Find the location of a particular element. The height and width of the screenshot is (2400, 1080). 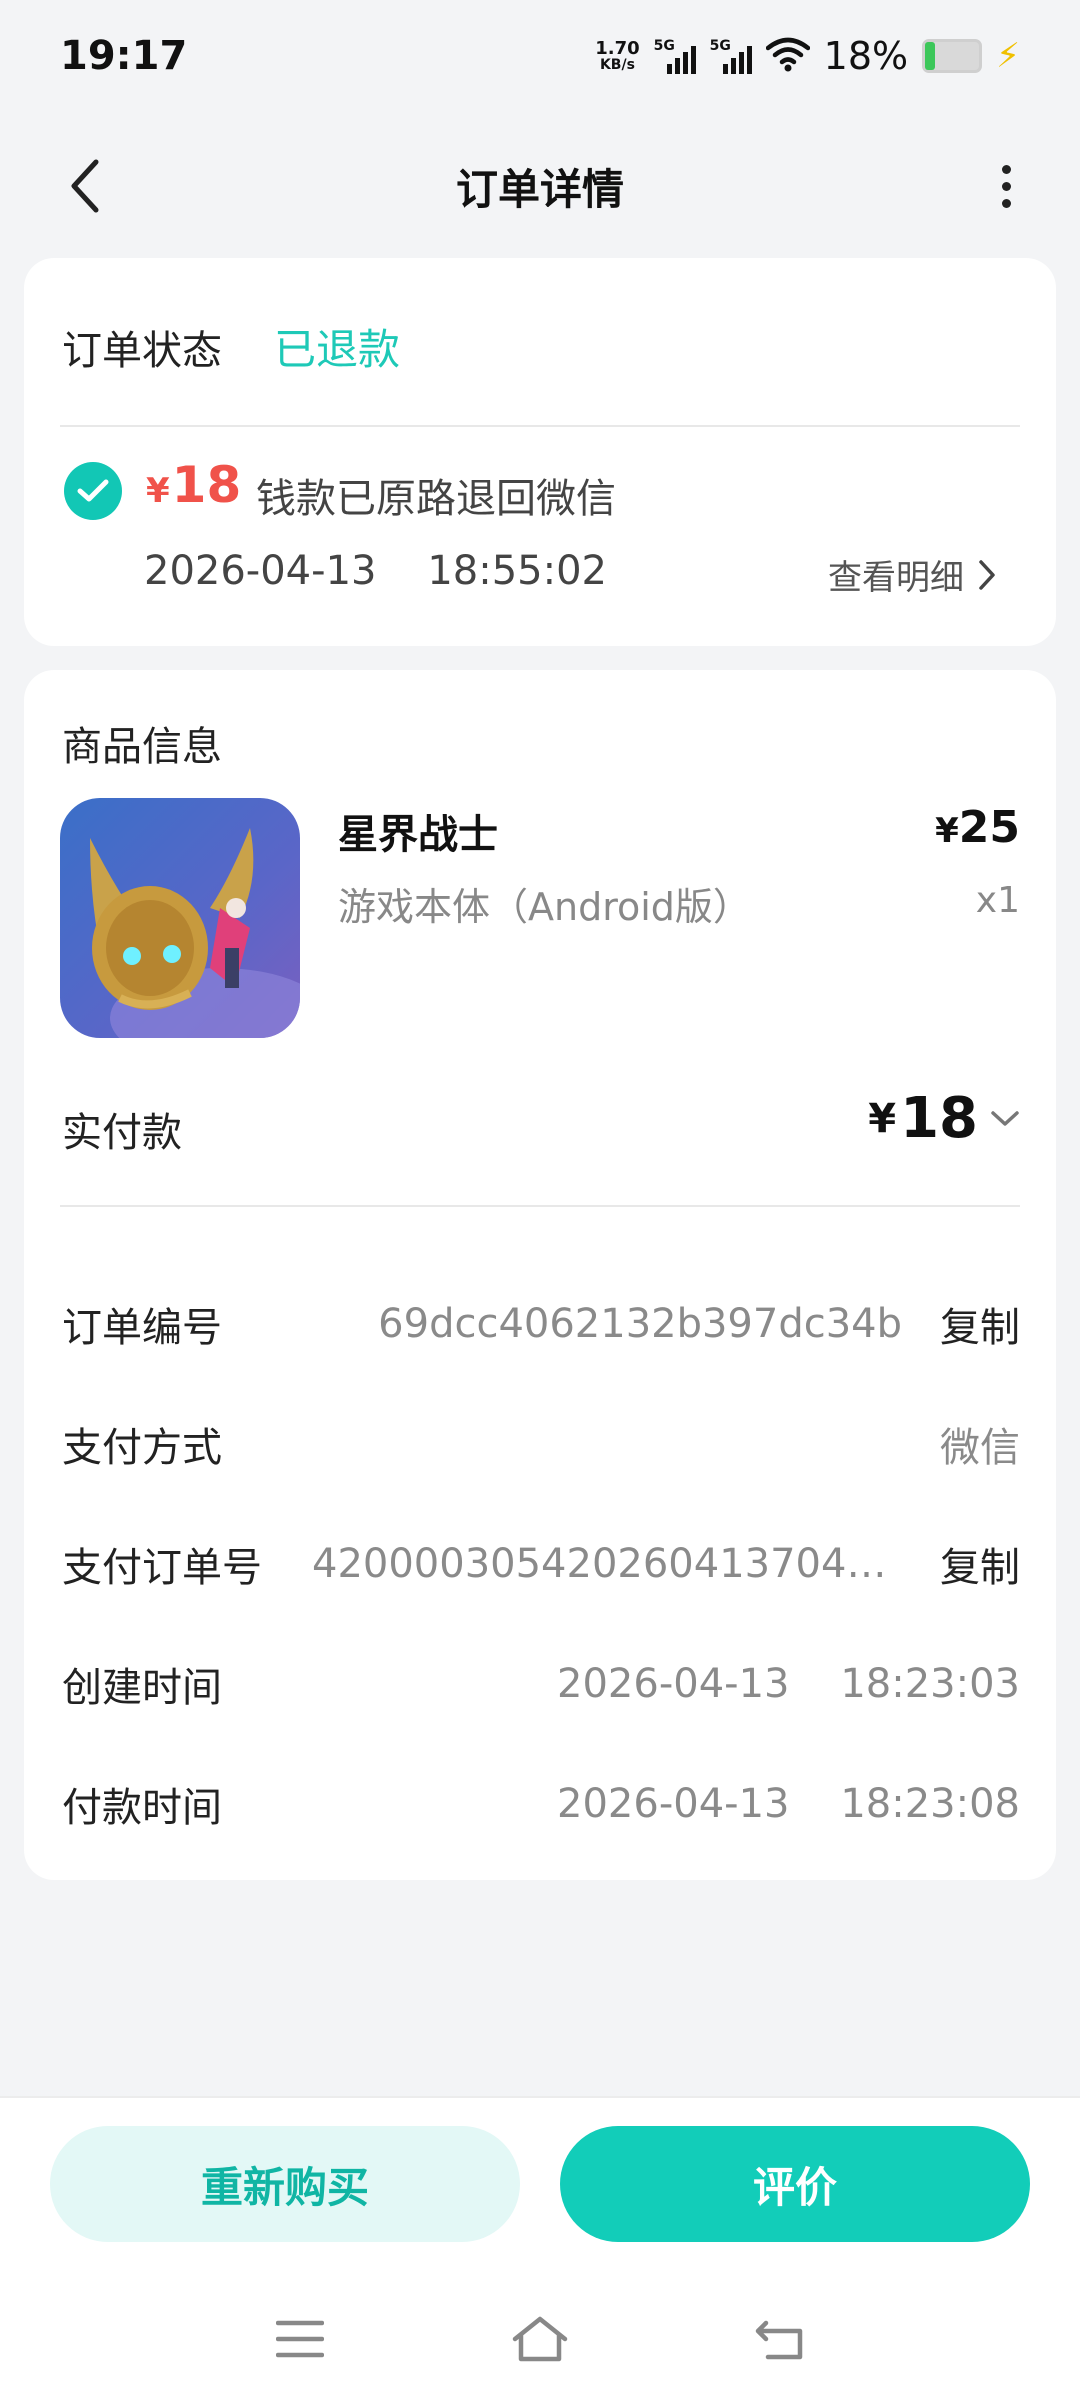

paid-amount-toggle: ¥ 18 is located at coordinates (944, 1118).